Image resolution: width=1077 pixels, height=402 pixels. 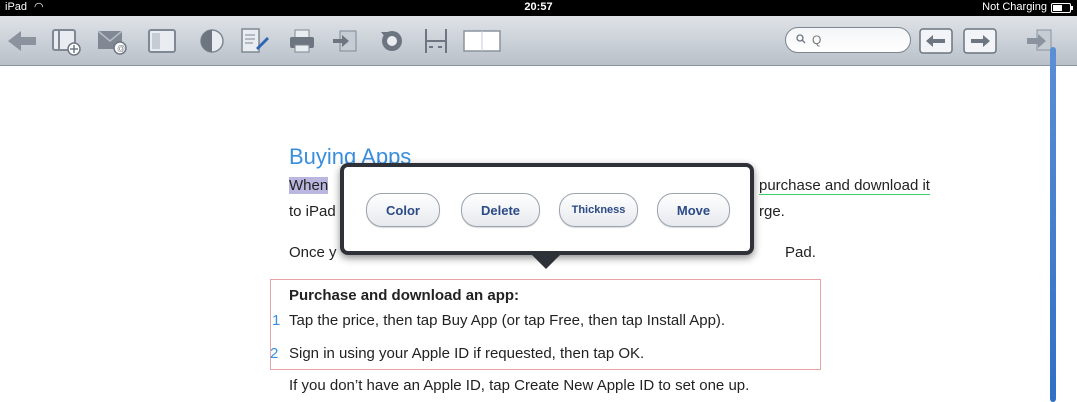 I want to click on popover-body: Color Delete Thickness Move, so click(x=547, y=209).